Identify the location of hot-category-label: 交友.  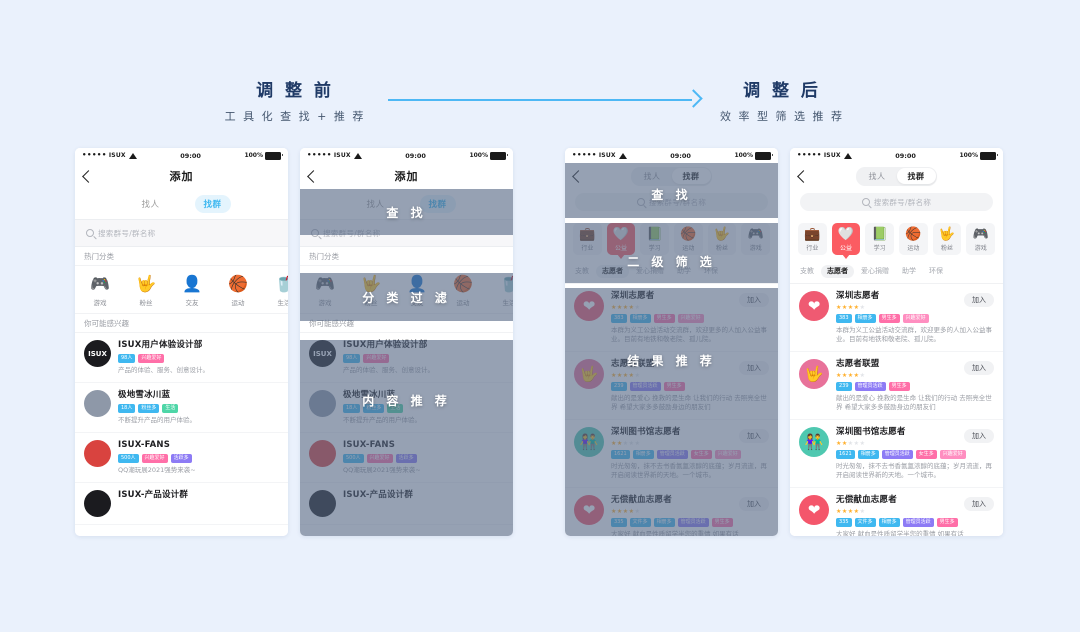
(417, 303).